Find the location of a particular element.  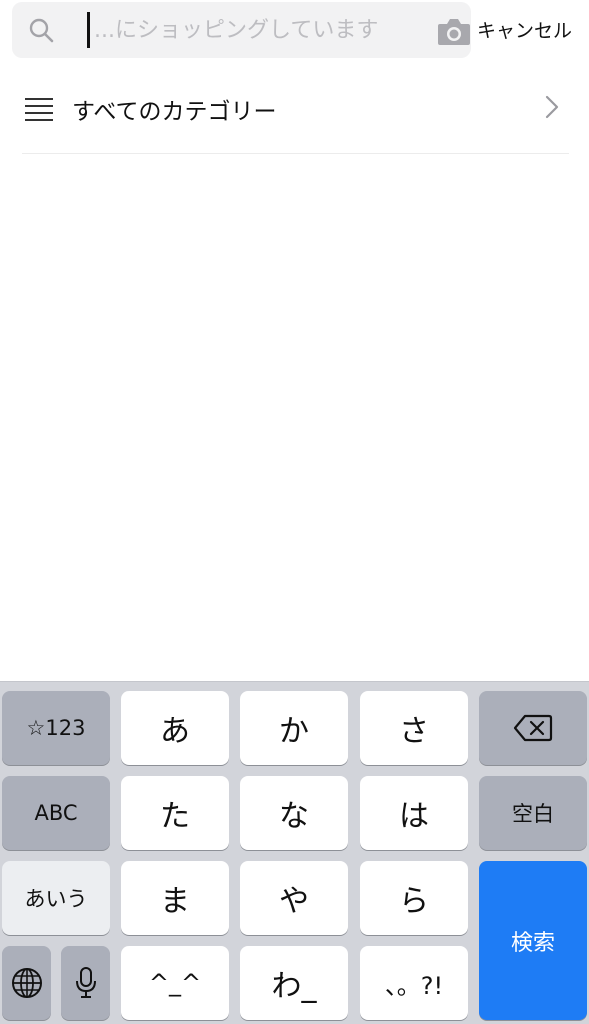

search-bar is located at coordinates (241, 30).